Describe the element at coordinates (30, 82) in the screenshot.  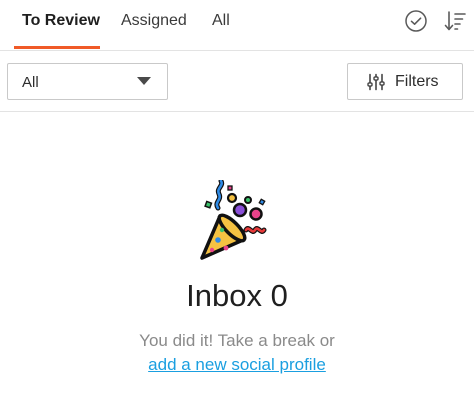
I see `select-value: All` at that location.